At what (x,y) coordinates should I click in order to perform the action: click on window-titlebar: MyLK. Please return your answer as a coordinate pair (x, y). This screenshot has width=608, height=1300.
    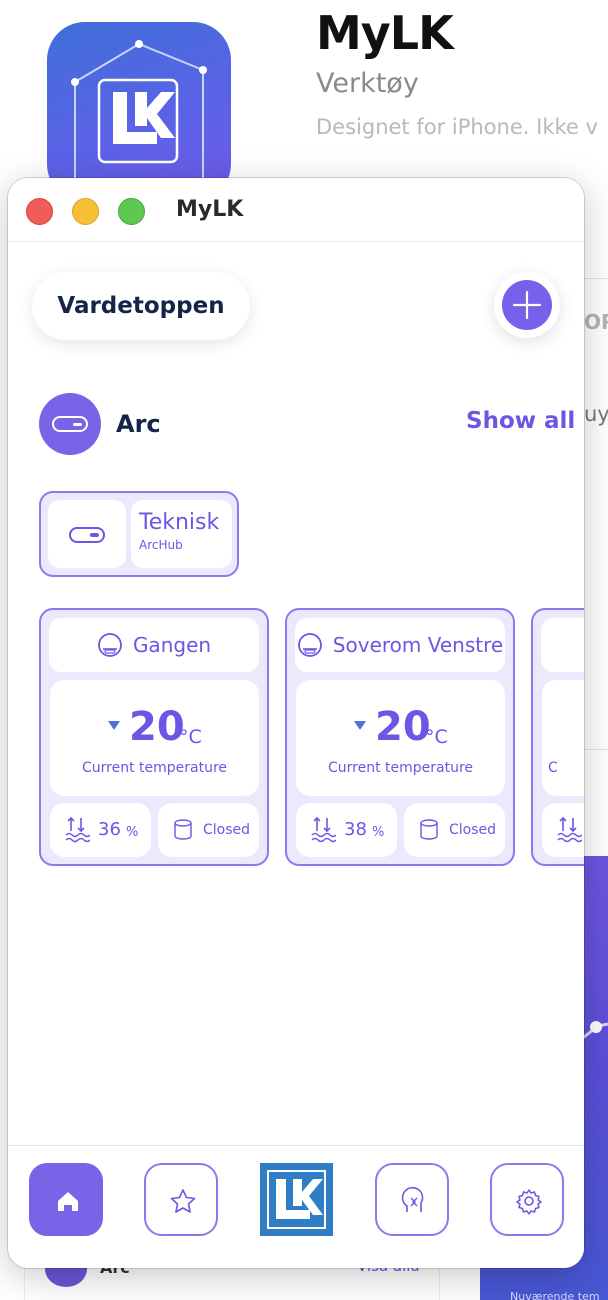
    Looking at the image, I should click on (296, 210).